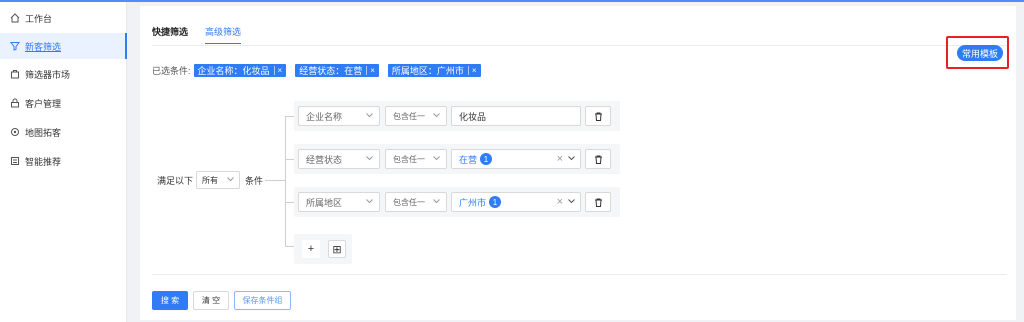 This screenshot has width=1024, height=322. I want to click on common-template-button: 常用模板, so click(980, 53).